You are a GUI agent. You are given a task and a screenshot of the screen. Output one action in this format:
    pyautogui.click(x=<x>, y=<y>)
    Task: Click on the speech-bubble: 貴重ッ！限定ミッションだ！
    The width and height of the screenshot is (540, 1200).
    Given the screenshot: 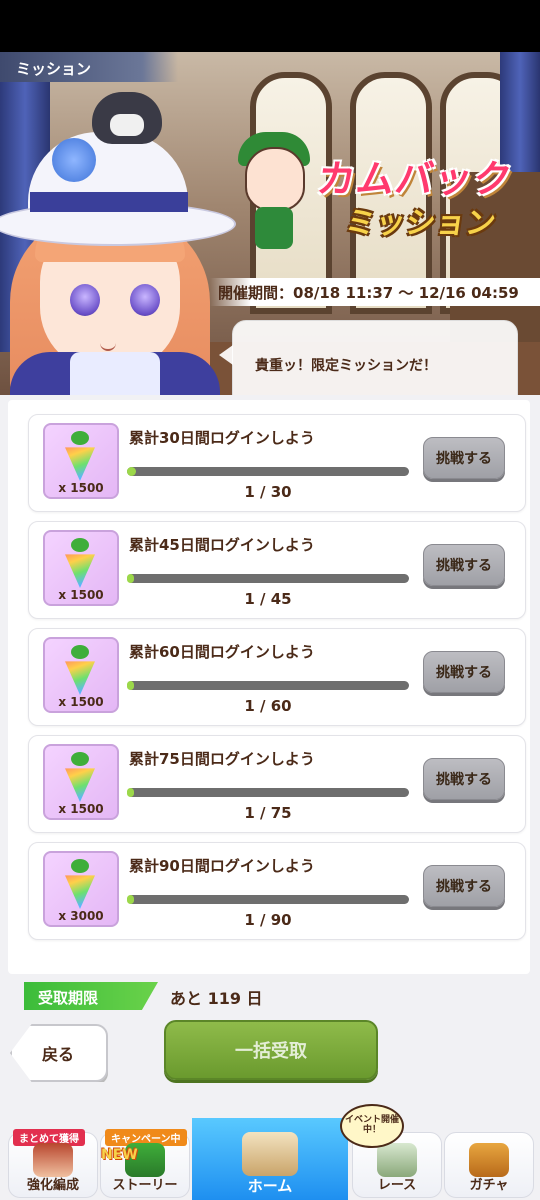 What is the action you would take?
    pyautogui.click(x=368, y=357)
    